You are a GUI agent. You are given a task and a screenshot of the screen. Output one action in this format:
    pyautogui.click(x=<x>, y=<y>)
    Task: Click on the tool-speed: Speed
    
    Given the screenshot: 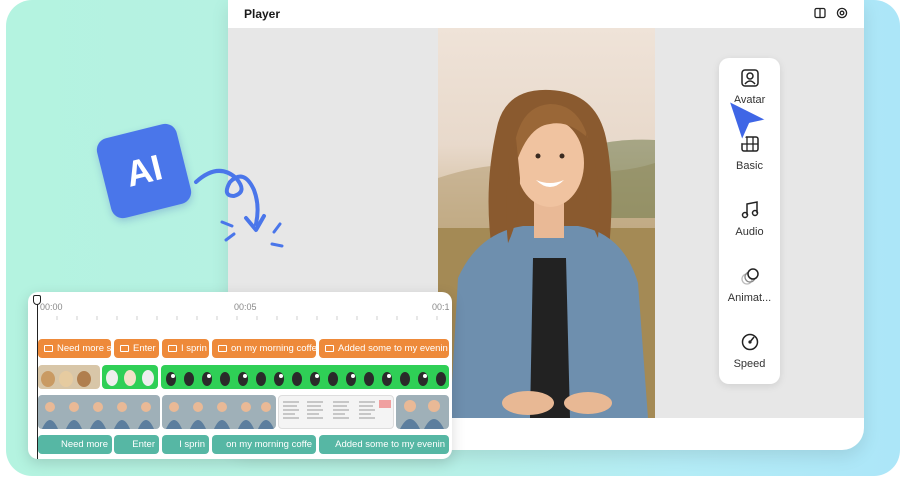 What is the action you would take?
    pyautogui.click(x=749, y=362)
    